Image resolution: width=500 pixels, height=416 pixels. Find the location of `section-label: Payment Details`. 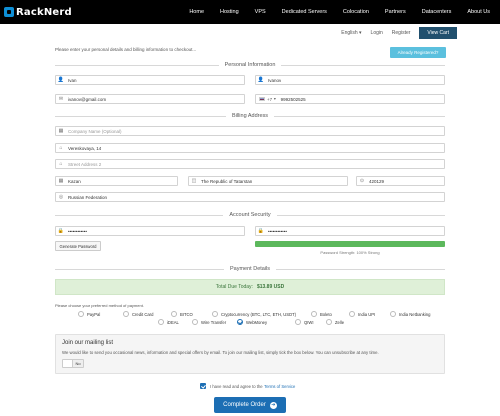

section-label: Payment Details is located at coordinates (250, 269).